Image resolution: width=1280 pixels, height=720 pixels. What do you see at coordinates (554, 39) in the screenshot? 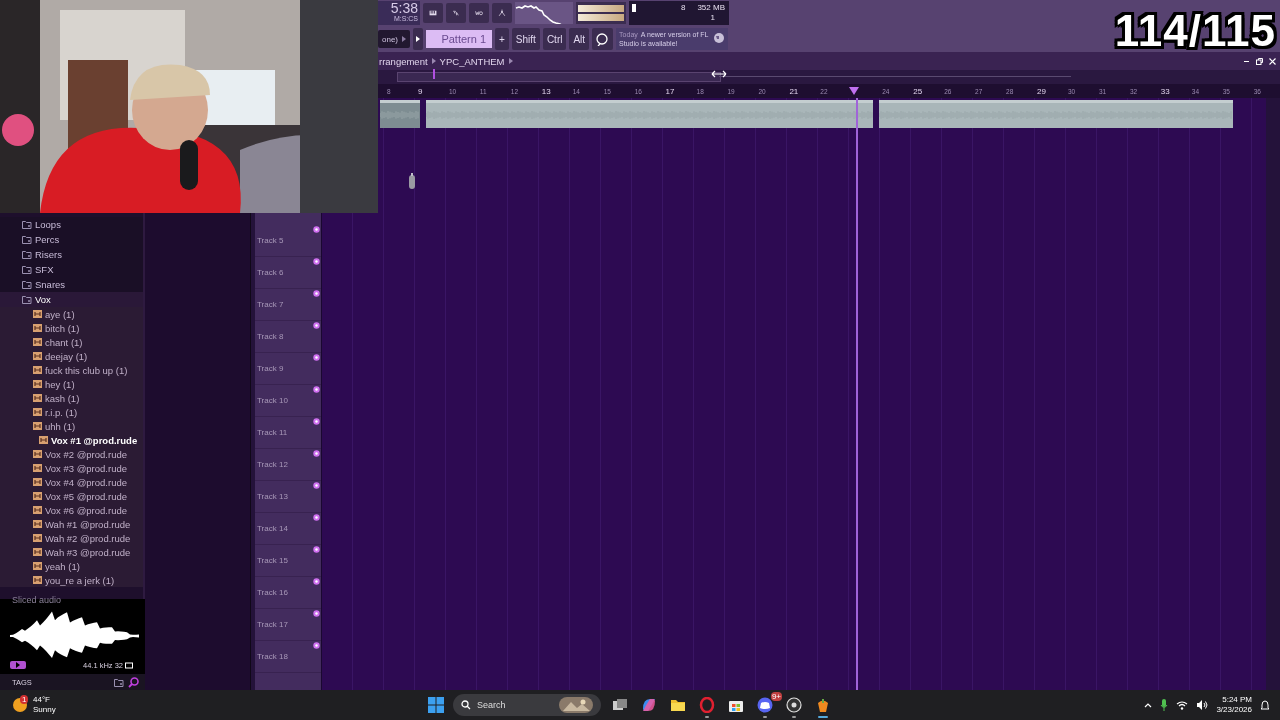
I see `modifier-key-button: Ctrl` at bounding box center [554, 39].